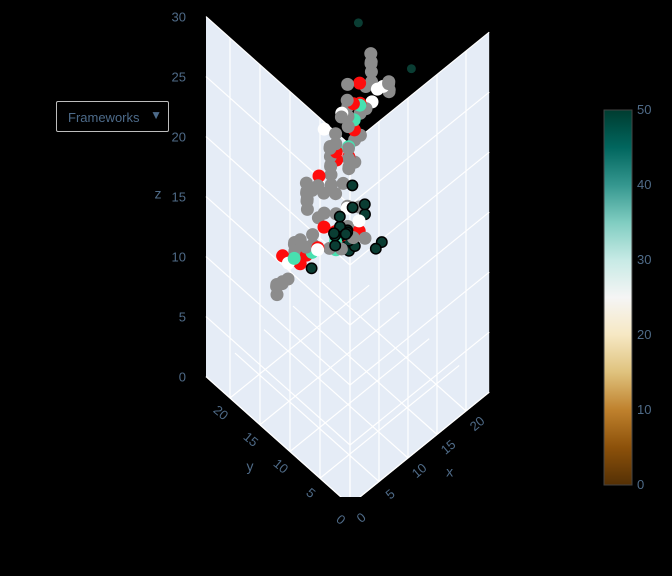  Describe the element at coordinates (644, 334) in the screenshot. I see `colorbar-tick-label: 20` at that location.